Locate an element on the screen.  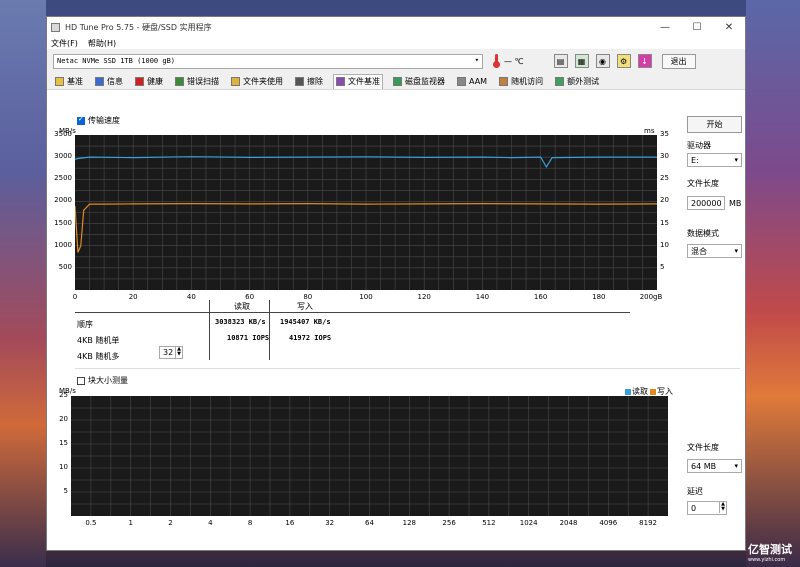
y2-tick-label: 10 is located at coordinates (664, 244).